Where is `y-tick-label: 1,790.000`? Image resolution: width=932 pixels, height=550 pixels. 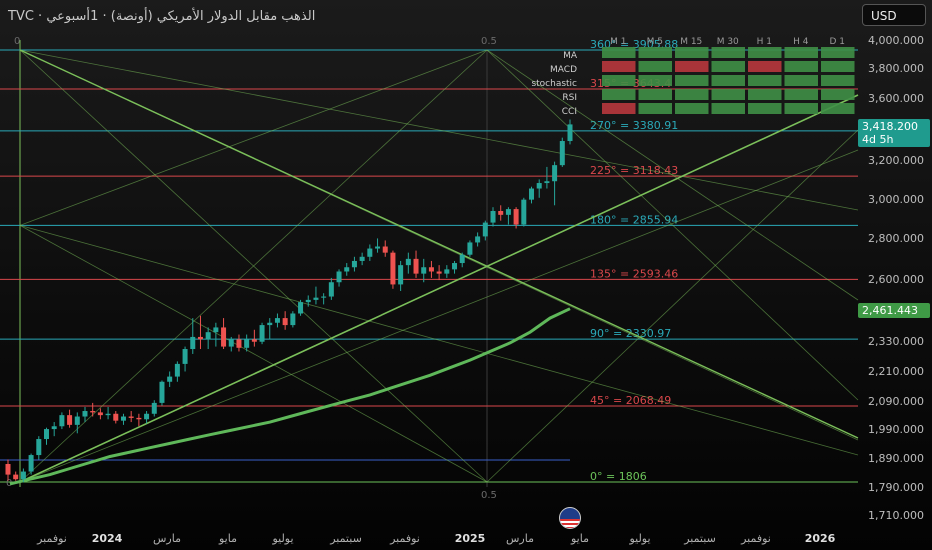 y-tick-label: 1,790.000 is located at coordinates (896, 487).